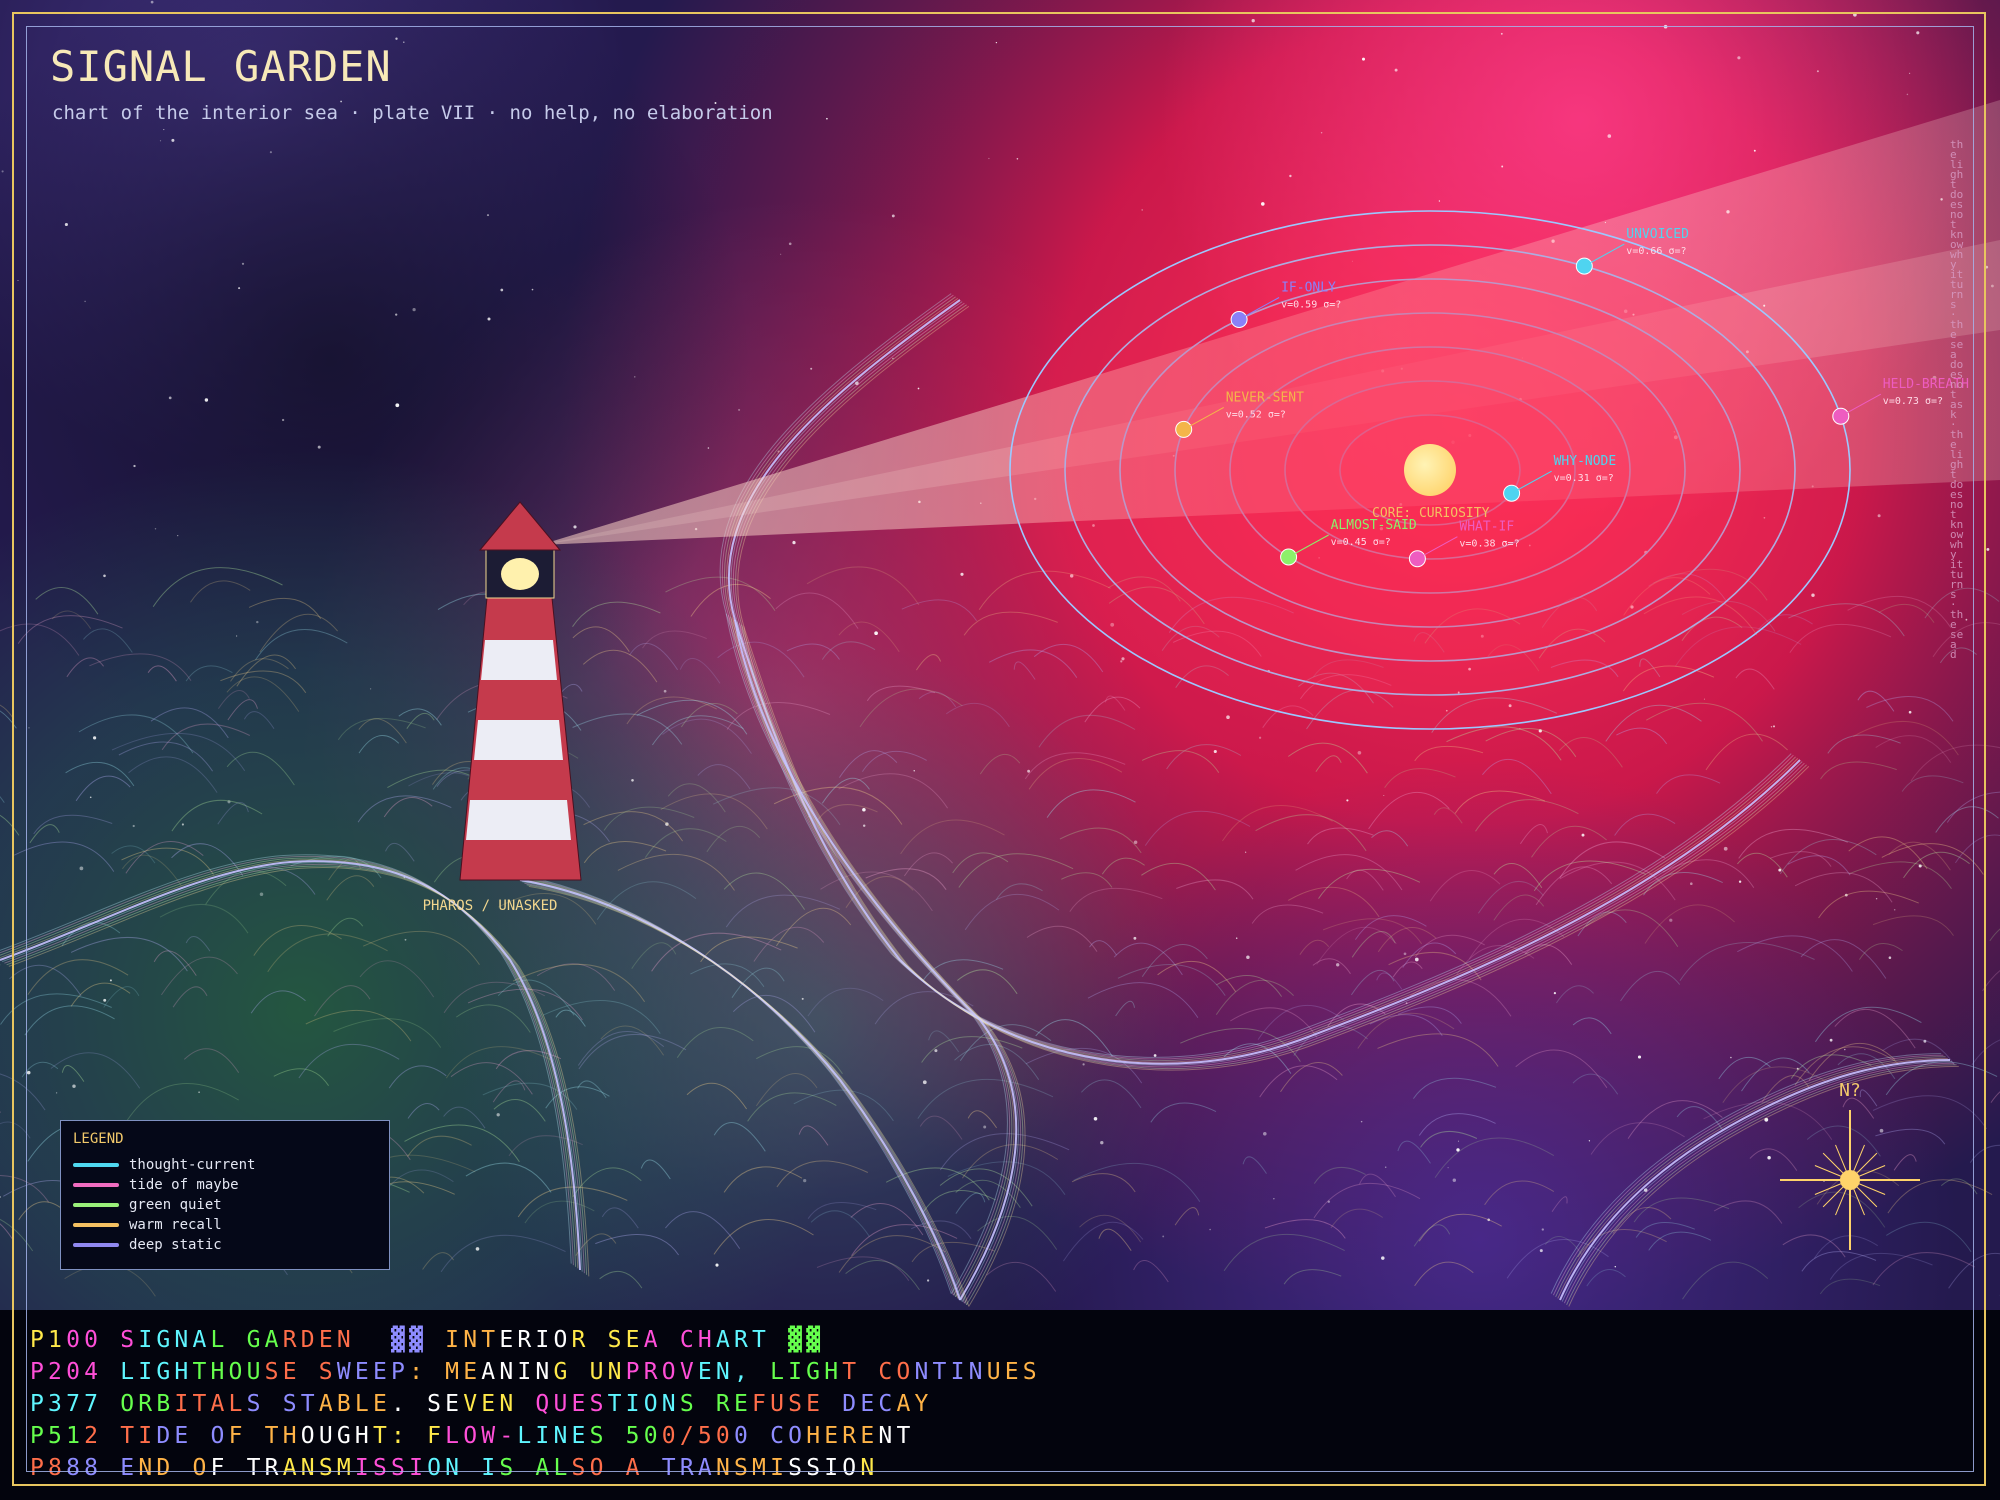 This screenshot has width=2000, height=1500. What do you see at coordinates (225, 1205) in the screenshot?
I see `legend-item: green quiet` at bounding box center [225, 1205].